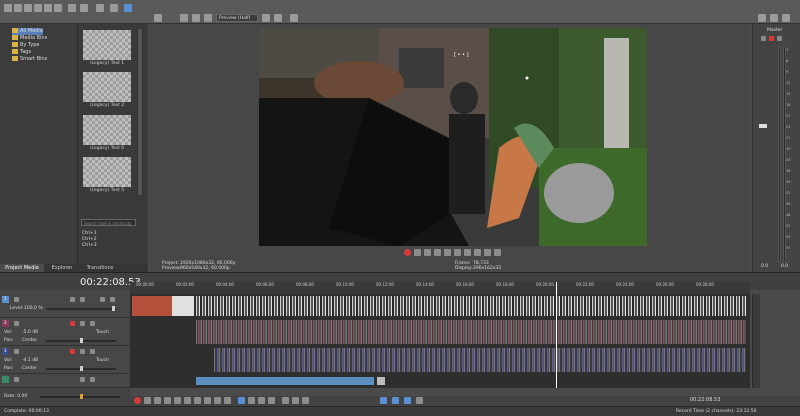  What do you see at coordinates (763, 126) in the screenshot?
I see `master-fader` at bounding box center [763, 126].